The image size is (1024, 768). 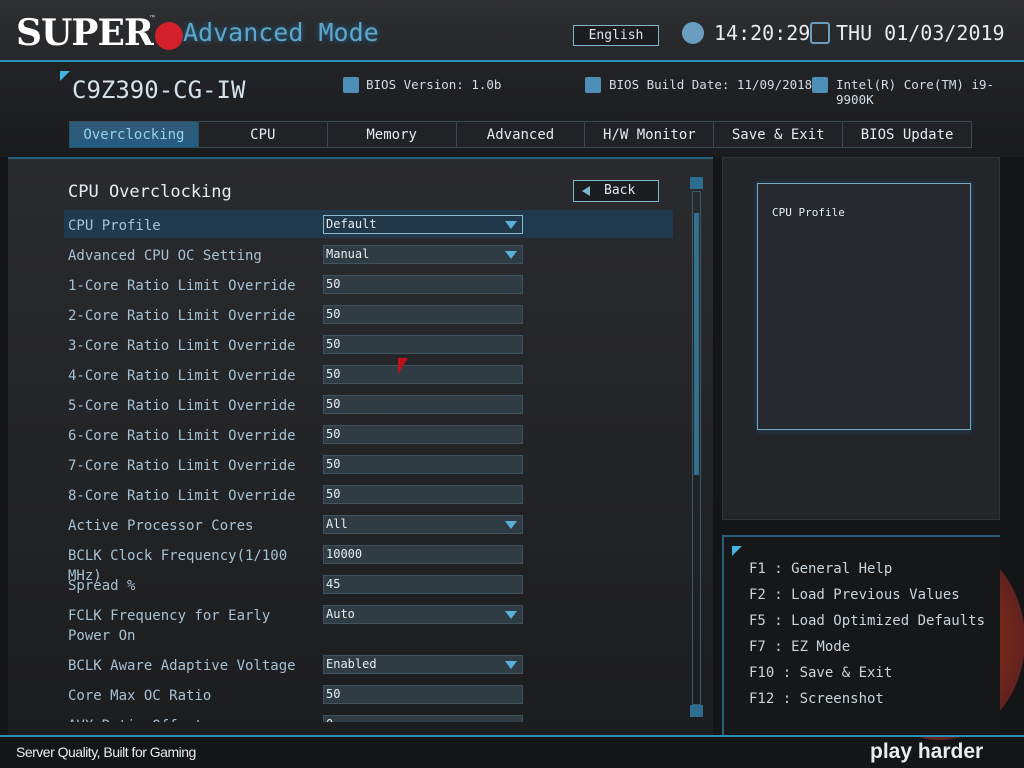 I want to click on back-button: Back, so click(x=616, y=191).